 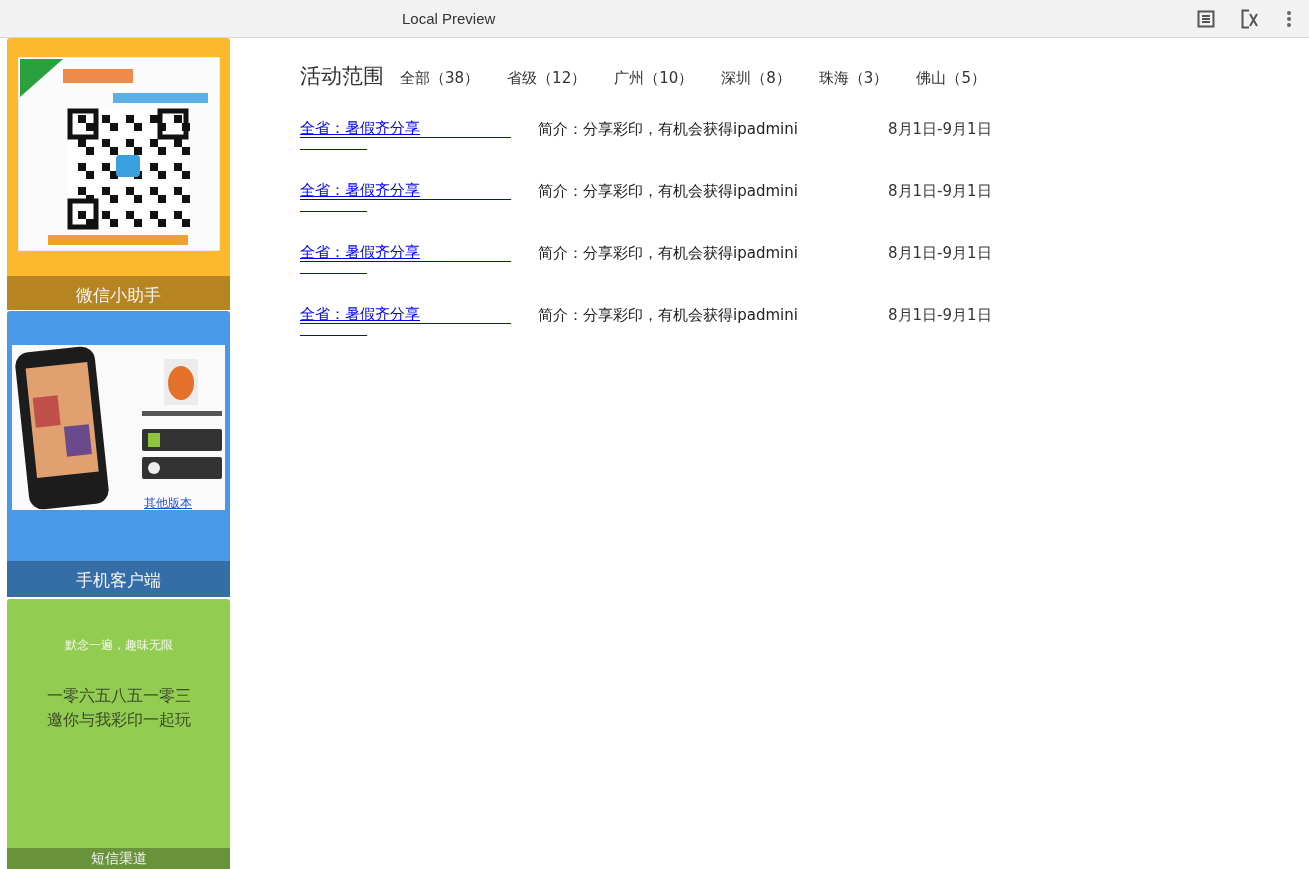 What do you see at coordinates (118, 579) in the screenshot?
I see `panel-label: 手机客户端` at bounding box center [118, 579].